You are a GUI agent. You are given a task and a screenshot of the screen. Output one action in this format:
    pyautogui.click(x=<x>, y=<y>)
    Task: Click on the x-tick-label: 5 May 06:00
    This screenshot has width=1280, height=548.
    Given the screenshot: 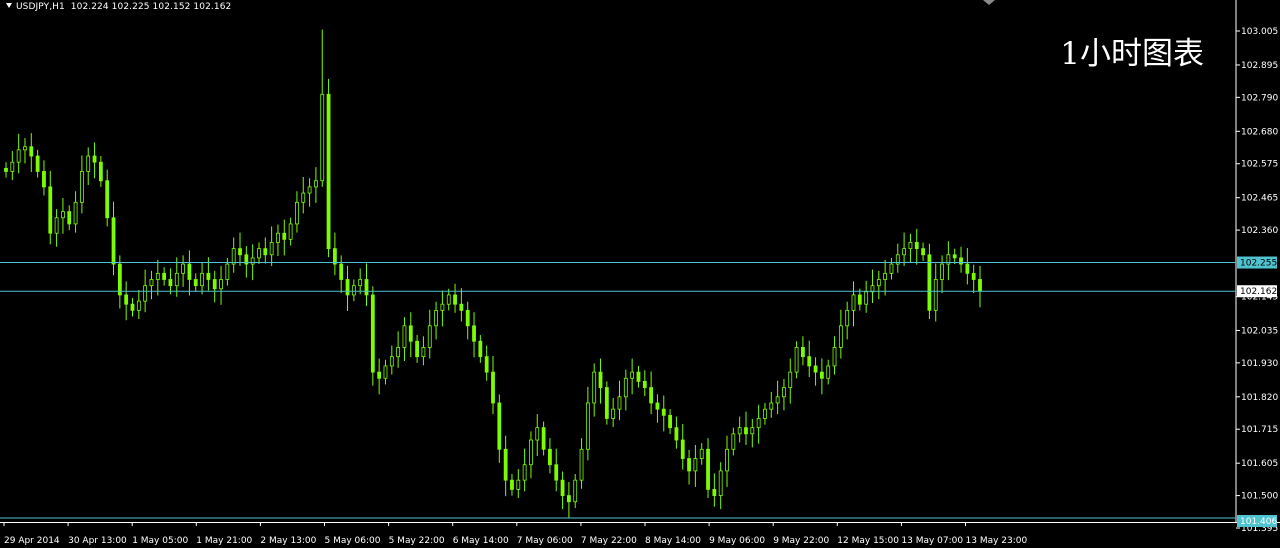 What is the action you would take?
    pyautogui.click(x=353, y=541)
    